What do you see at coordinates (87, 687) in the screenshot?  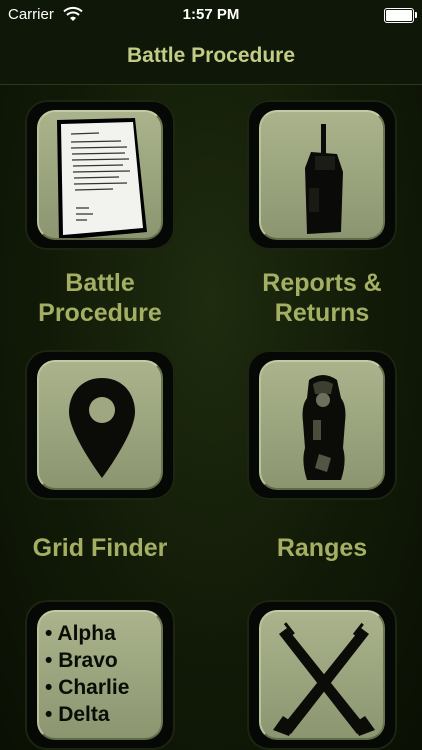 I see `list-item: • Charlie` at bounding box center [87, 687].